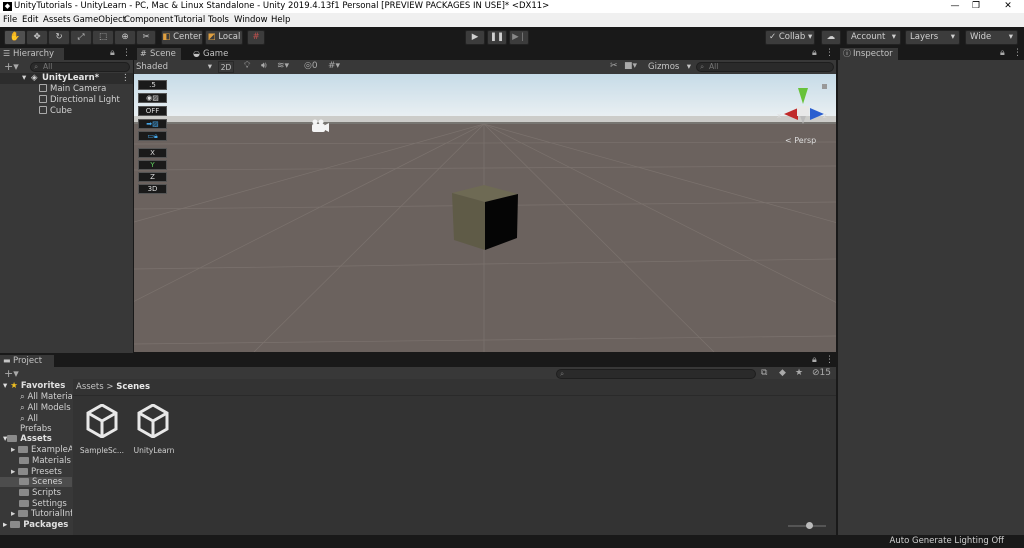 Image resolution: width=1024 pixels, height=548 pixels. Describe the element at coordinates (45, 461) in the screenshot. I see `folder-materials: Materials` at that location.